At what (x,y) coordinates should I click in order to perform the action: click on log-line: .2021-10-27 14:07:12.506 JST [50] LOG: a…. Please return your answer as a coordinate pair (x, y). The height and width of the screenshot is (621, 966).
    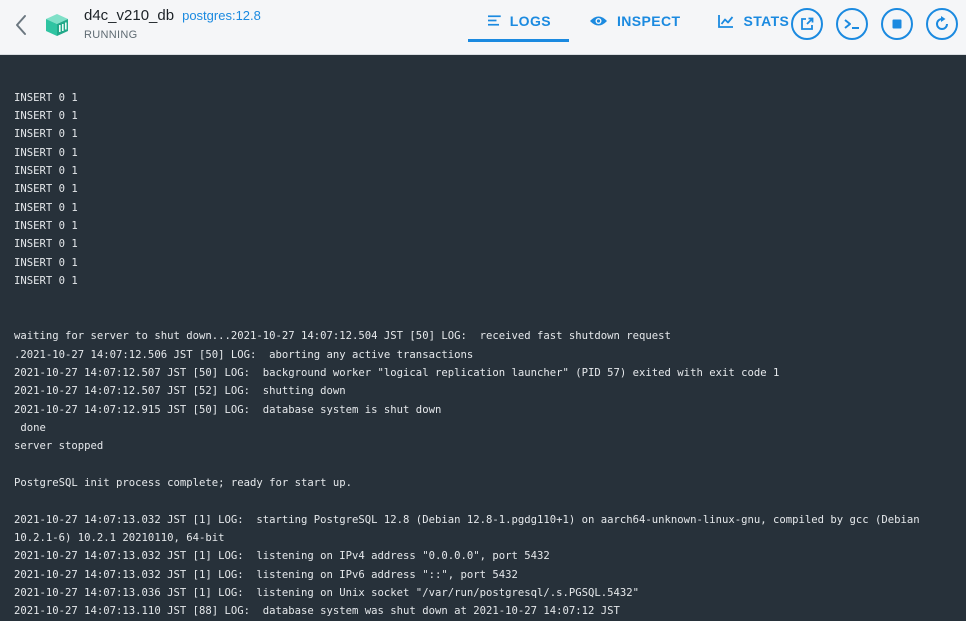
    Looking at the image, I should click on (244, 354).